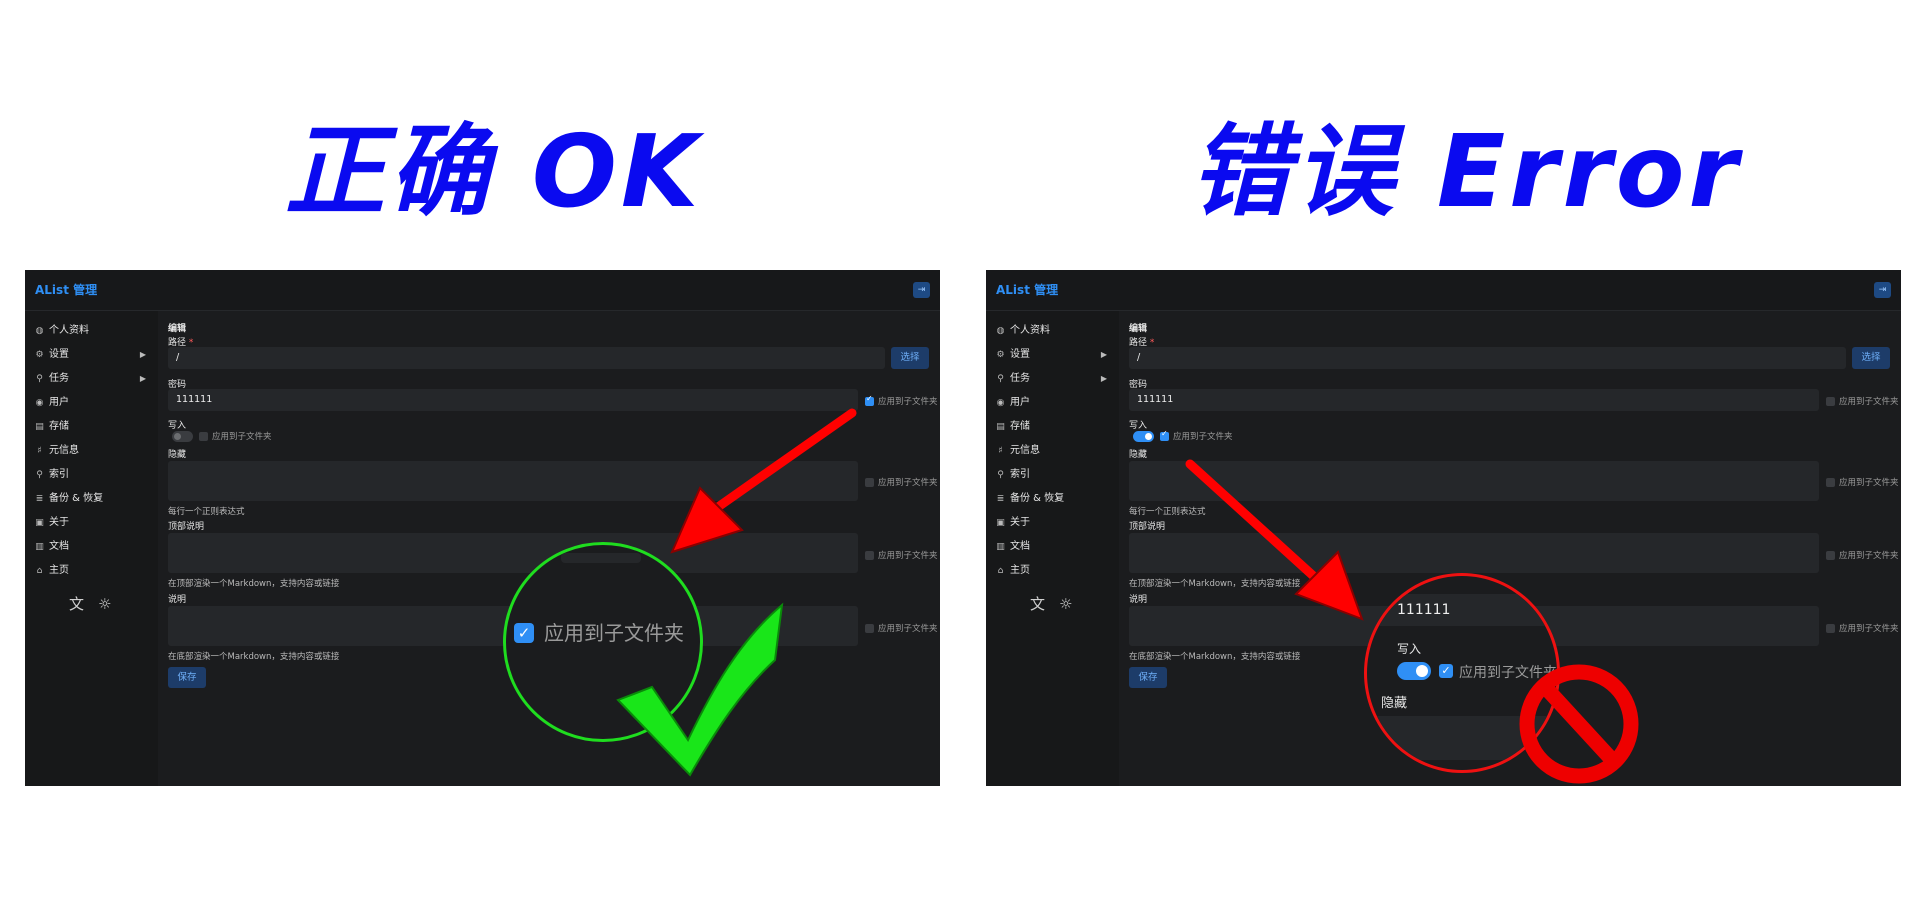 The width and height of the screenshot is (1920, 900). Describe the element at coordinates (177, 455) in the screenshot. I see `hide-label: 隐藏` at that location.